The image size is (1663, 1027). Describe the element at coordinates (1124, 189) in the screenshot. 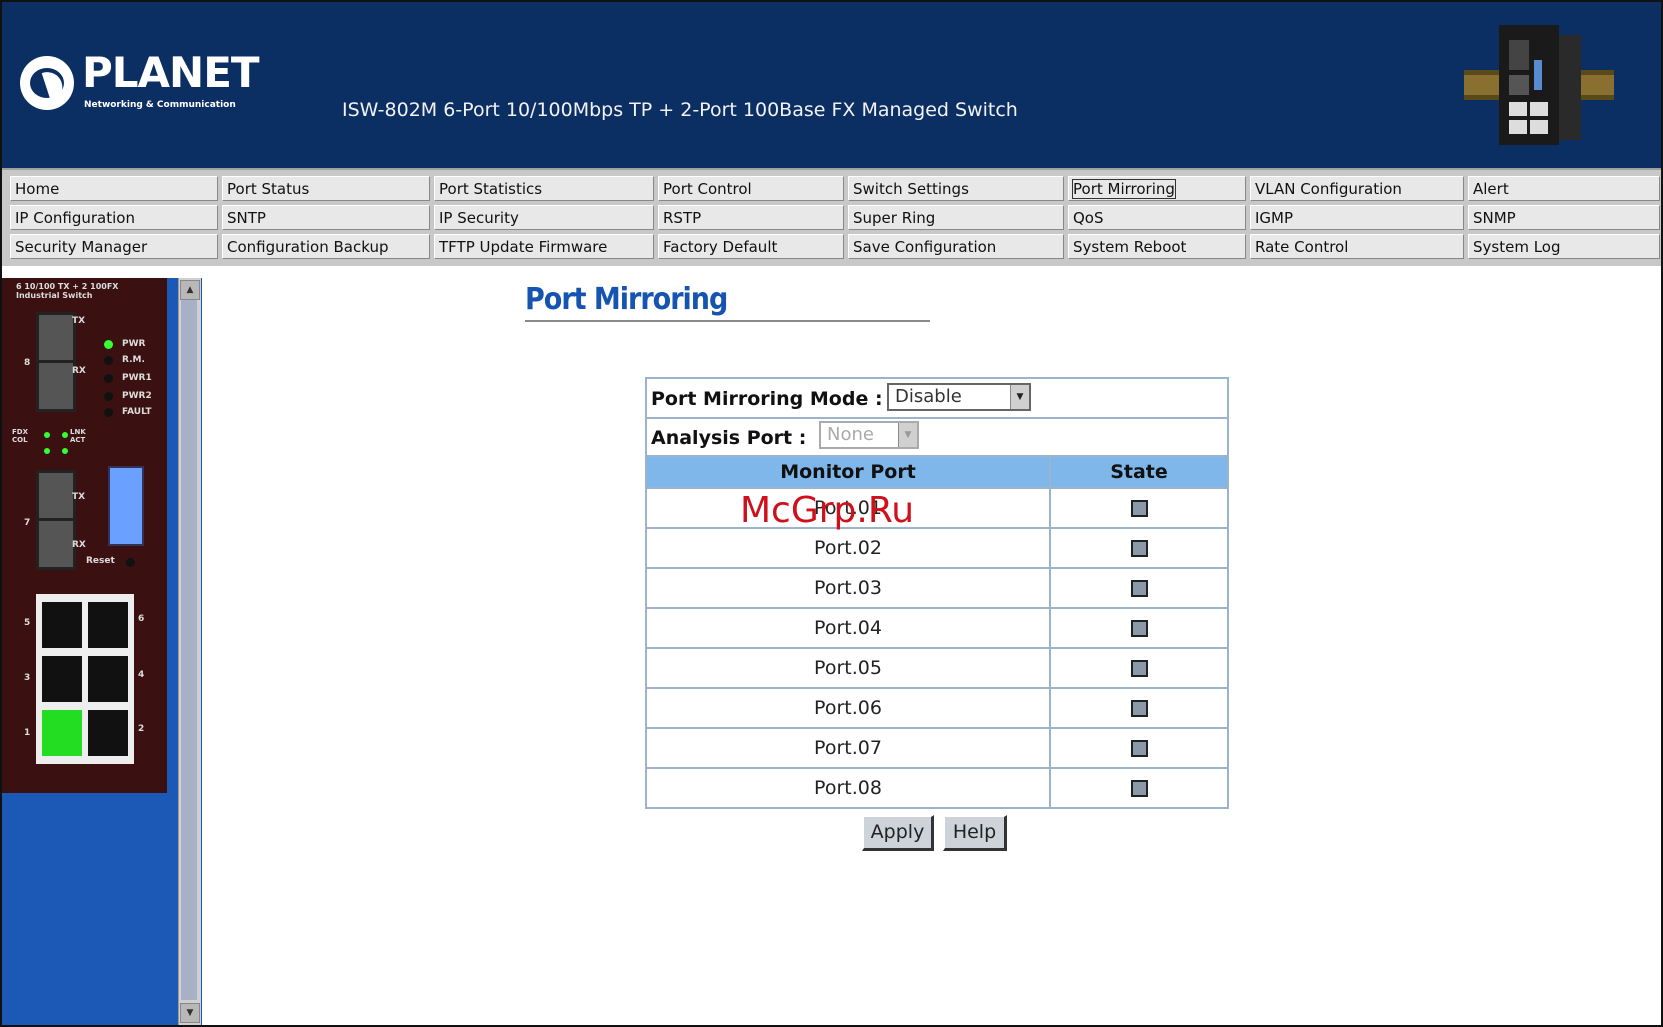

I see `menu-item-label: Port Mirroring` at that location.